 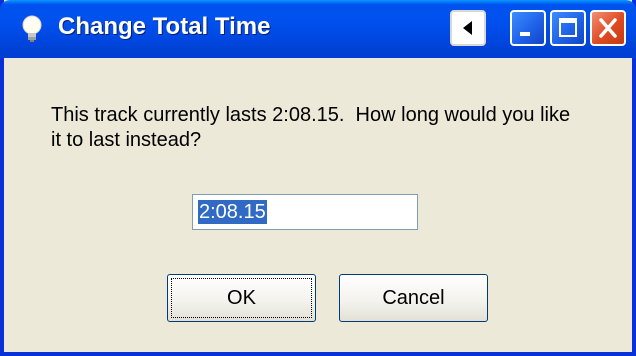 What do you see at coordinates (525, 34) in the screenshot?
I see `minimize-icon` at bounding box center [525, 34].